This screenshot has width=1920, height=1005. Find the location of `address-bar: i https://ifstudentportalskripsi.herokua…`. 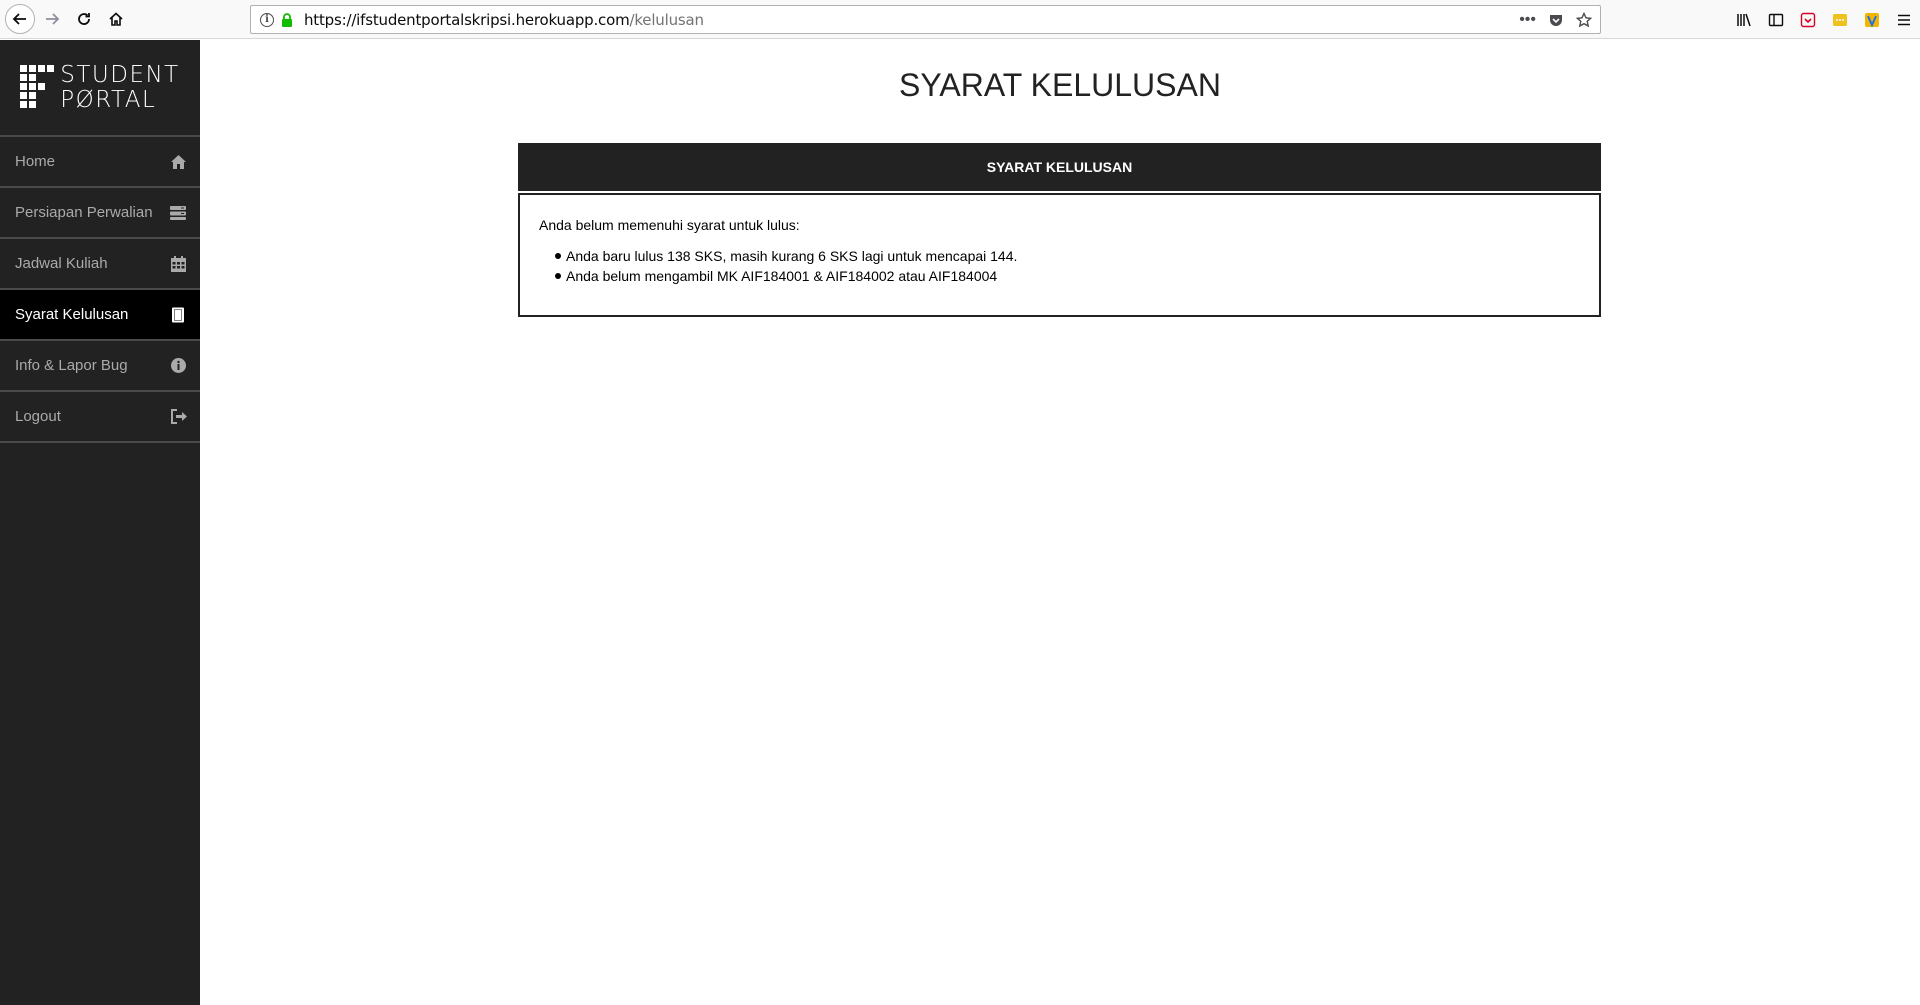

address-bar: i https://ifstudentportalskripsi.herokua… is located at coordinates (925, 19).